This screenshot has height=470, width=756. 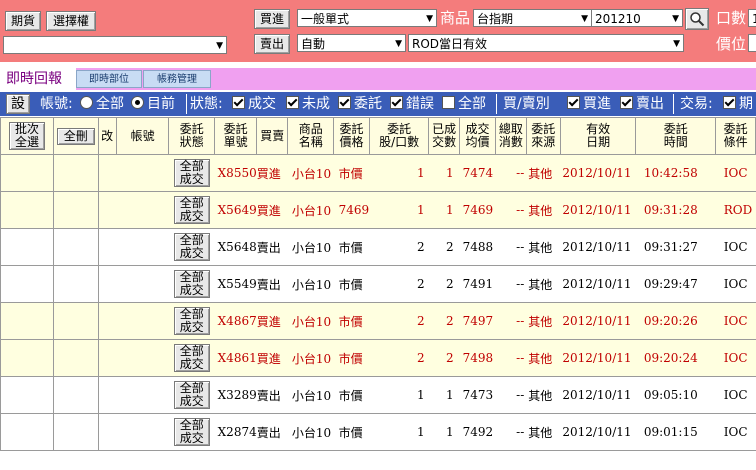 I want to click on divider, so click(x=496, y=104).